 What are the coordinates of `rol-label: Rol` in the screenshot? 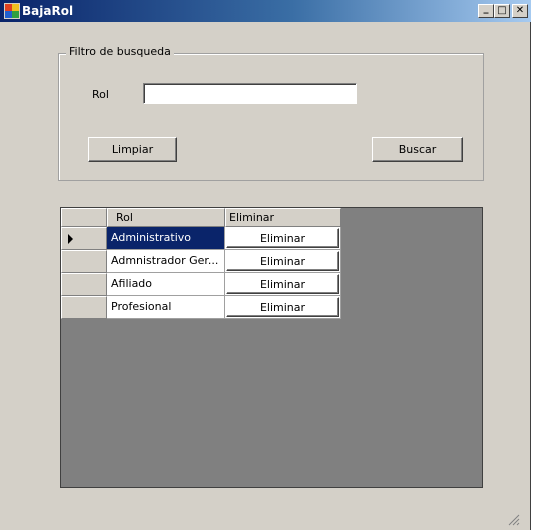 It's located at (100, 94).